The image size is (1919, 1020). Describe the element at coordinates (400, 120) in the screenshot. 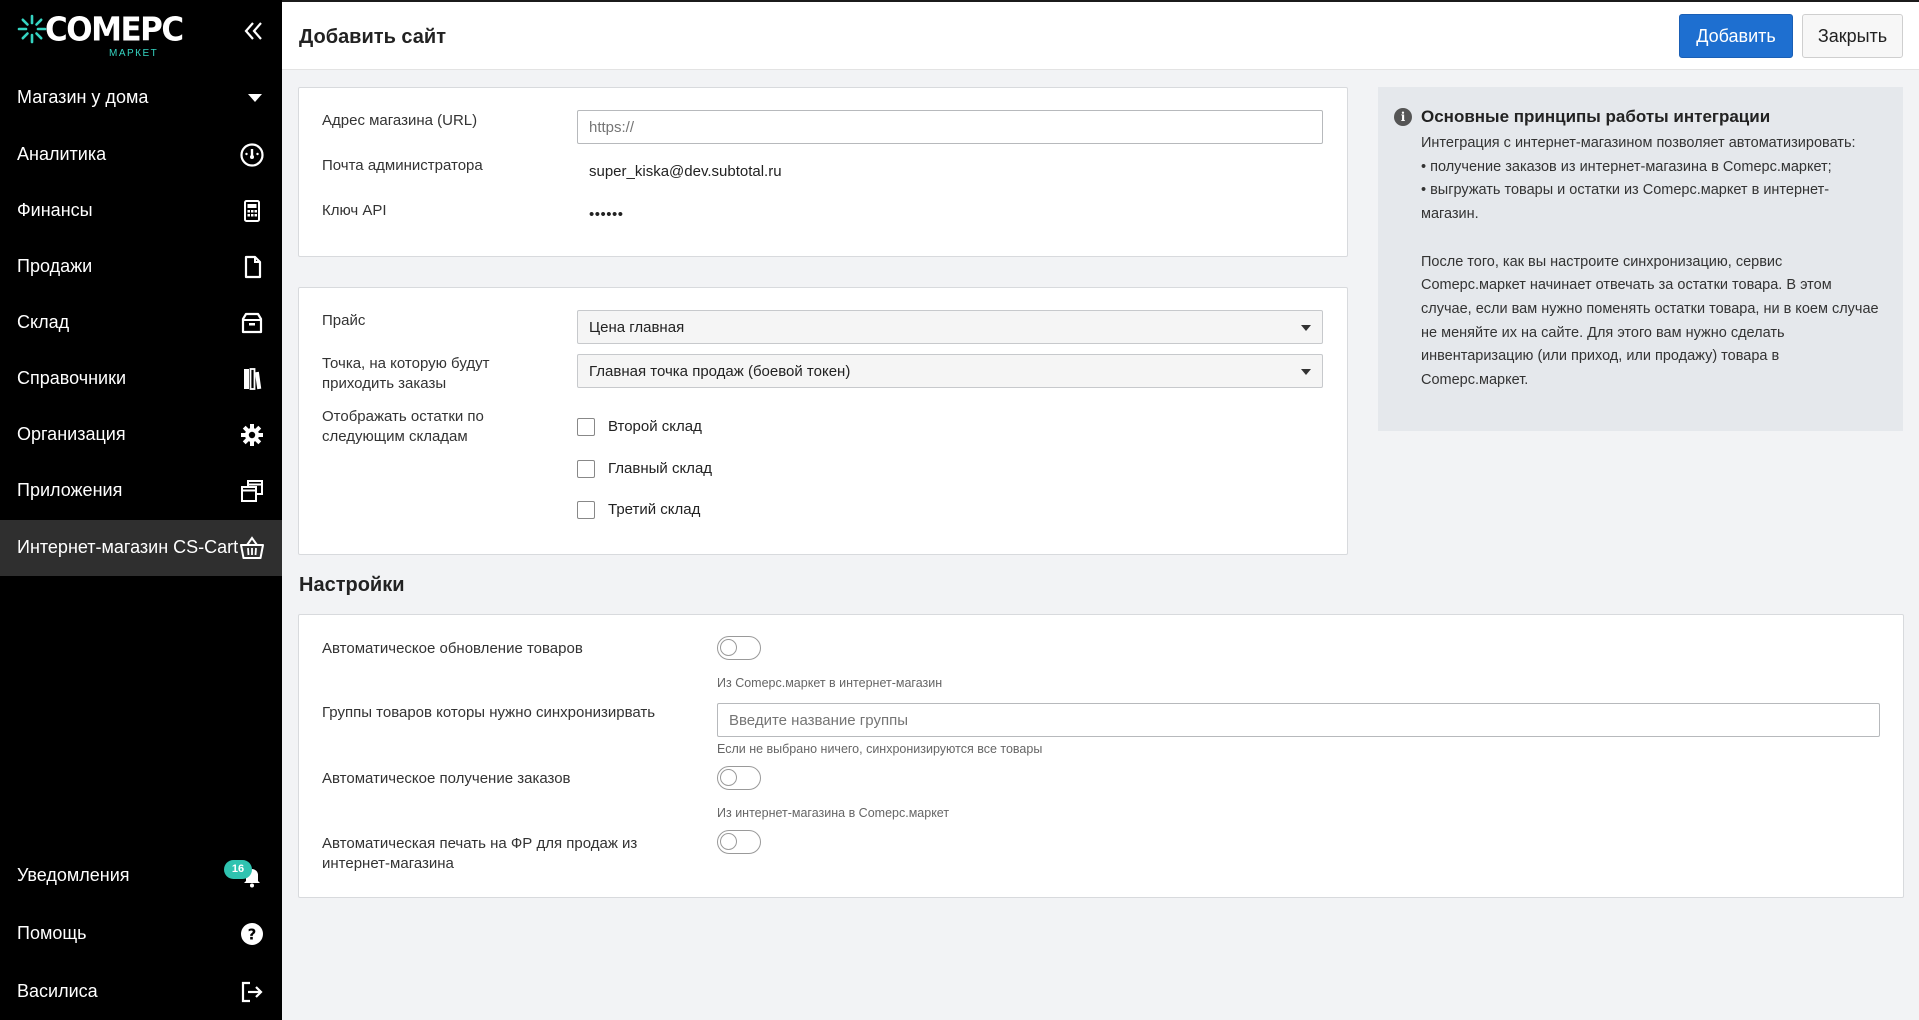

I see `url-label: Адрес магазина (URL)` at that location.